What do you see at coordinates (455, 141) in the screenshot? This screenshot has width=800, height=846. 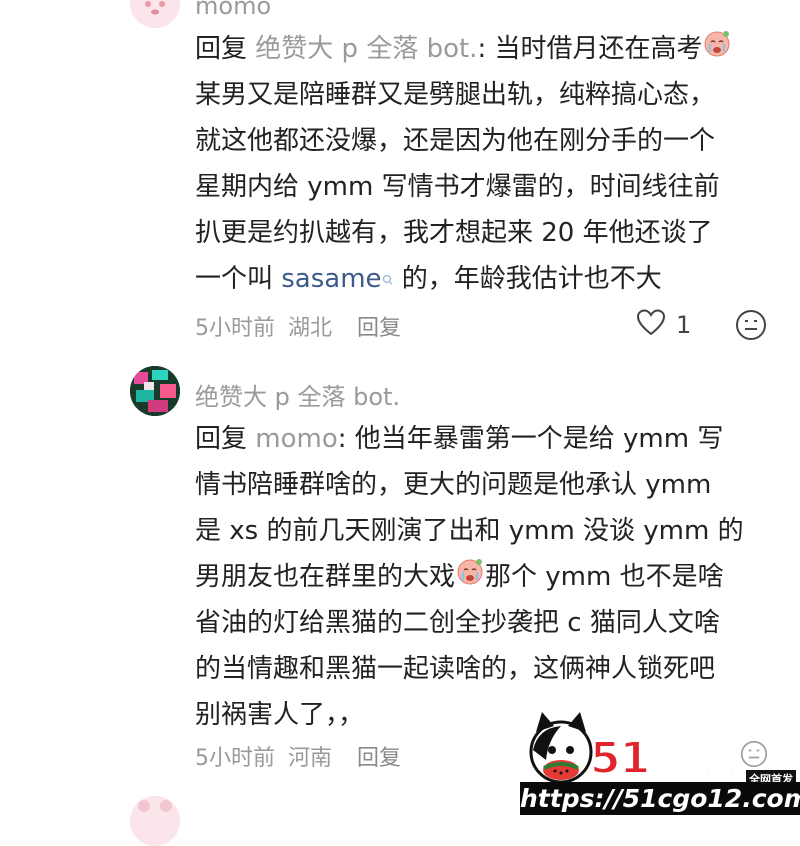 I see `comment-line: 就这他都还没爆，还是因为他在刚分手的一个` at bounding box center [455, 141].